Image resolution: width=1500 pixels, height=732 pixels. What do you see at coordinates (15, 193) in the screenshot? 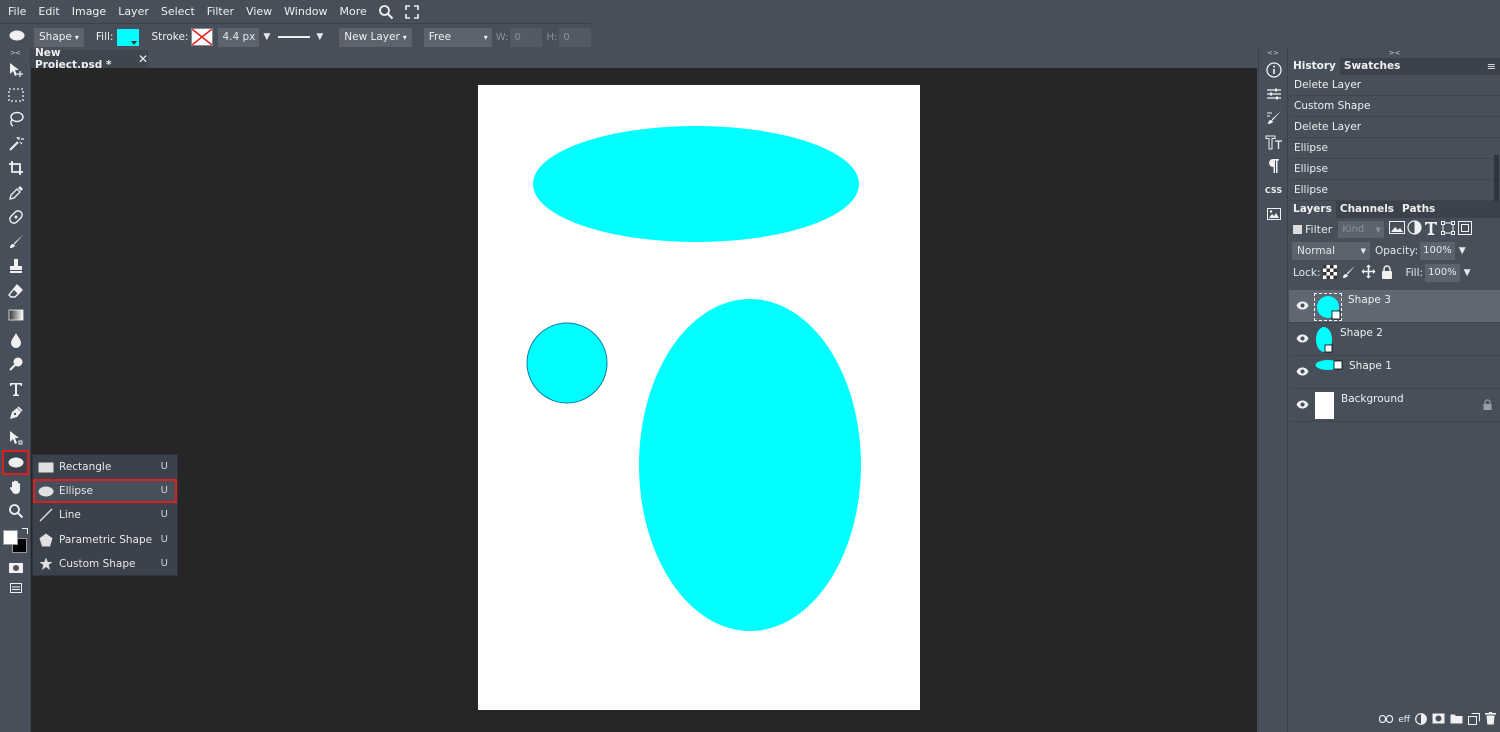
I see `eyedropper-icon` at bounding box center [15, 193].